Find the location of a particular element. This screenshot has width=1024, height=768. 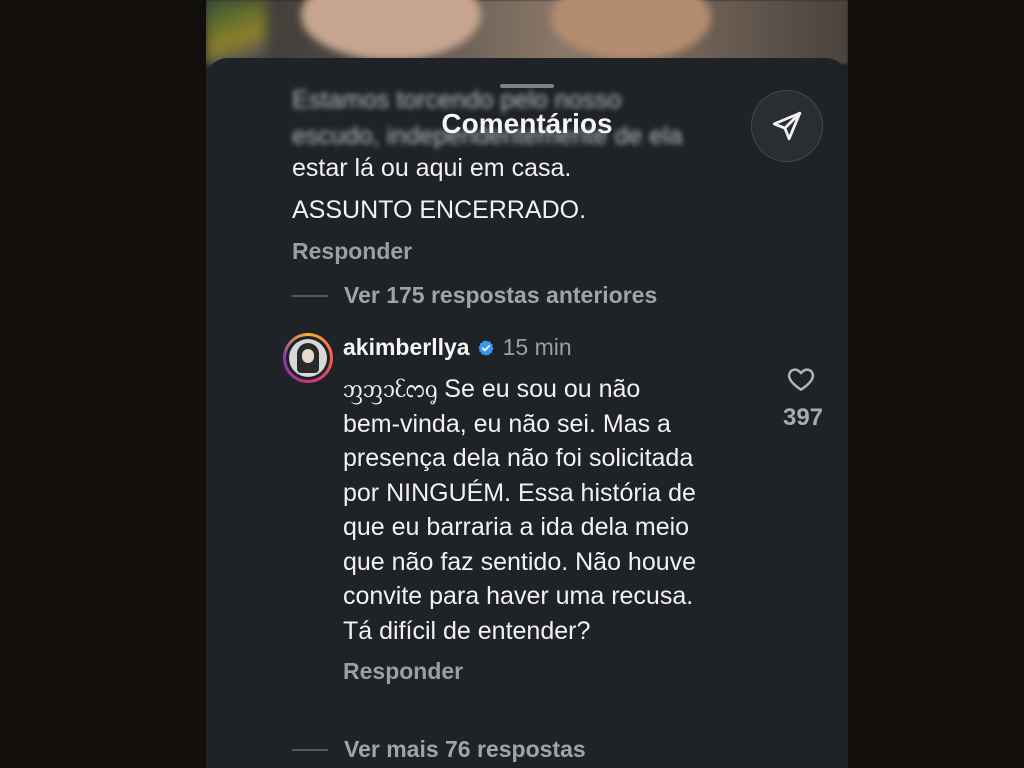

comment-line: que não faz sentido. Não houve is located at coordinates (520, 561).